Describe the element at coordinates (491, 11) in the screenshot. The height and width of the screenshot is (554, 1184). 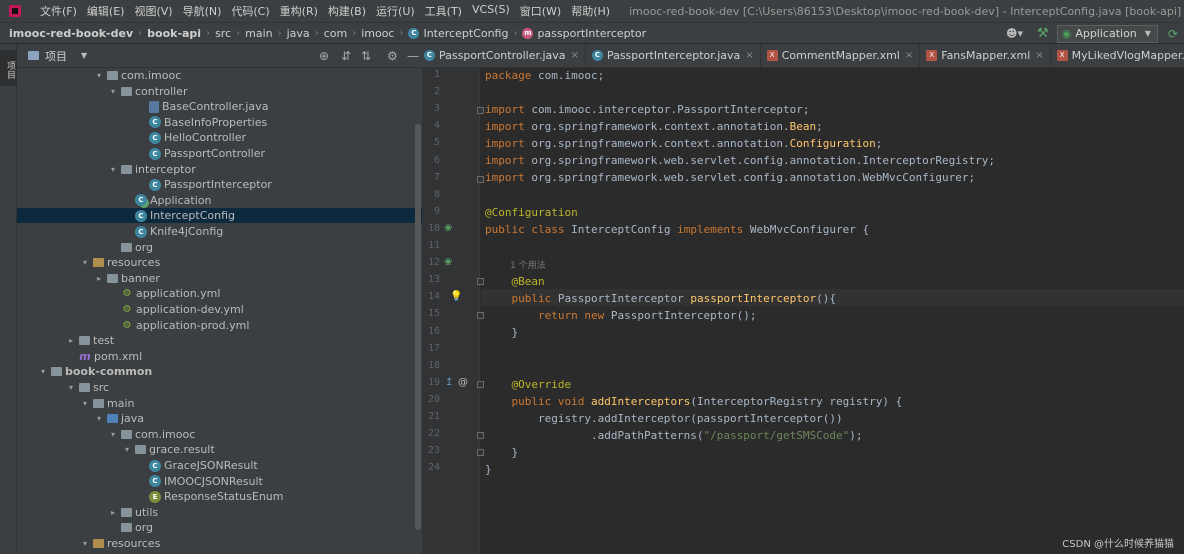
I see `menu-item: VCS(S)` at that location.